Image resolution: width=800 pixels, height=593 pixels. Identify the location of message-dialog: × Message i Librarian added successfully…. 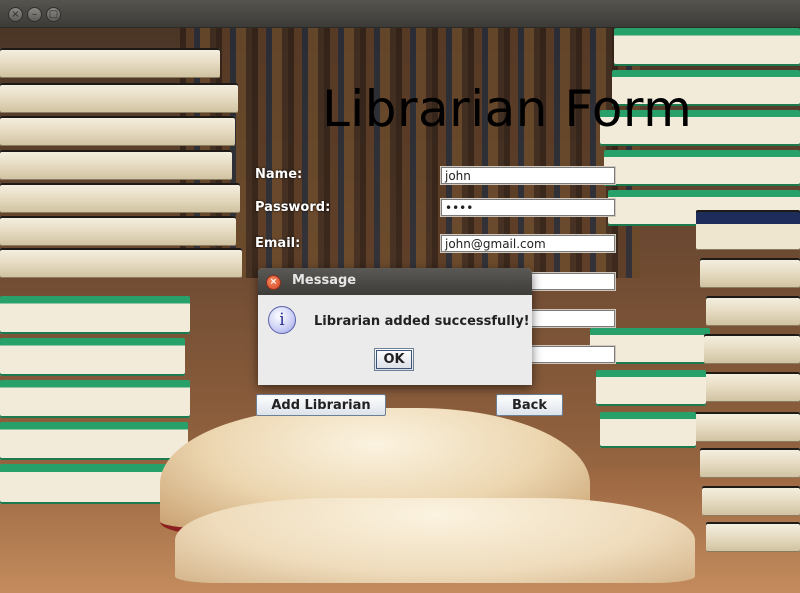
(395, 326).